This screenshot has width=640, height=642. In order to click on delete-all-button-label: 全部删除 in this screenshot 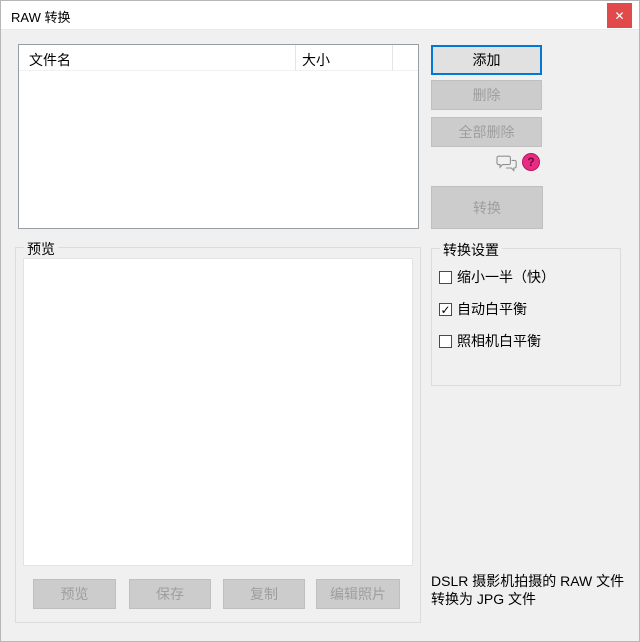, I will do `click(486, 132)`.